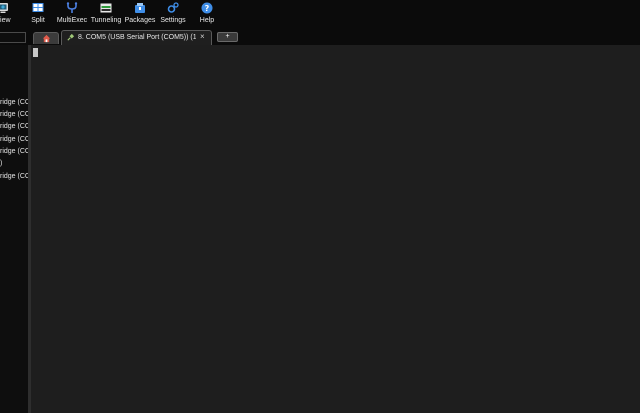 The height and width of the screenshot is (413, 640). Describe the element at coordinates (14, 126) in the screenshot. I see `sidebar-item-session-3: ridge (CC` at that location.